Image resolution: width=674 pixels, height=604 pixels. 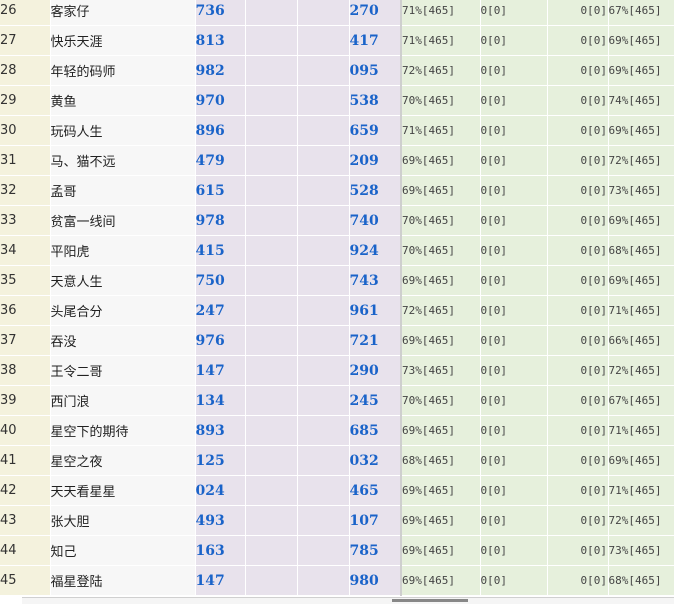 What do you see at coordinates (123, 160) in the screenshot?
I see `name-cell: 马、猫不远` at bounding box center [123, 160].